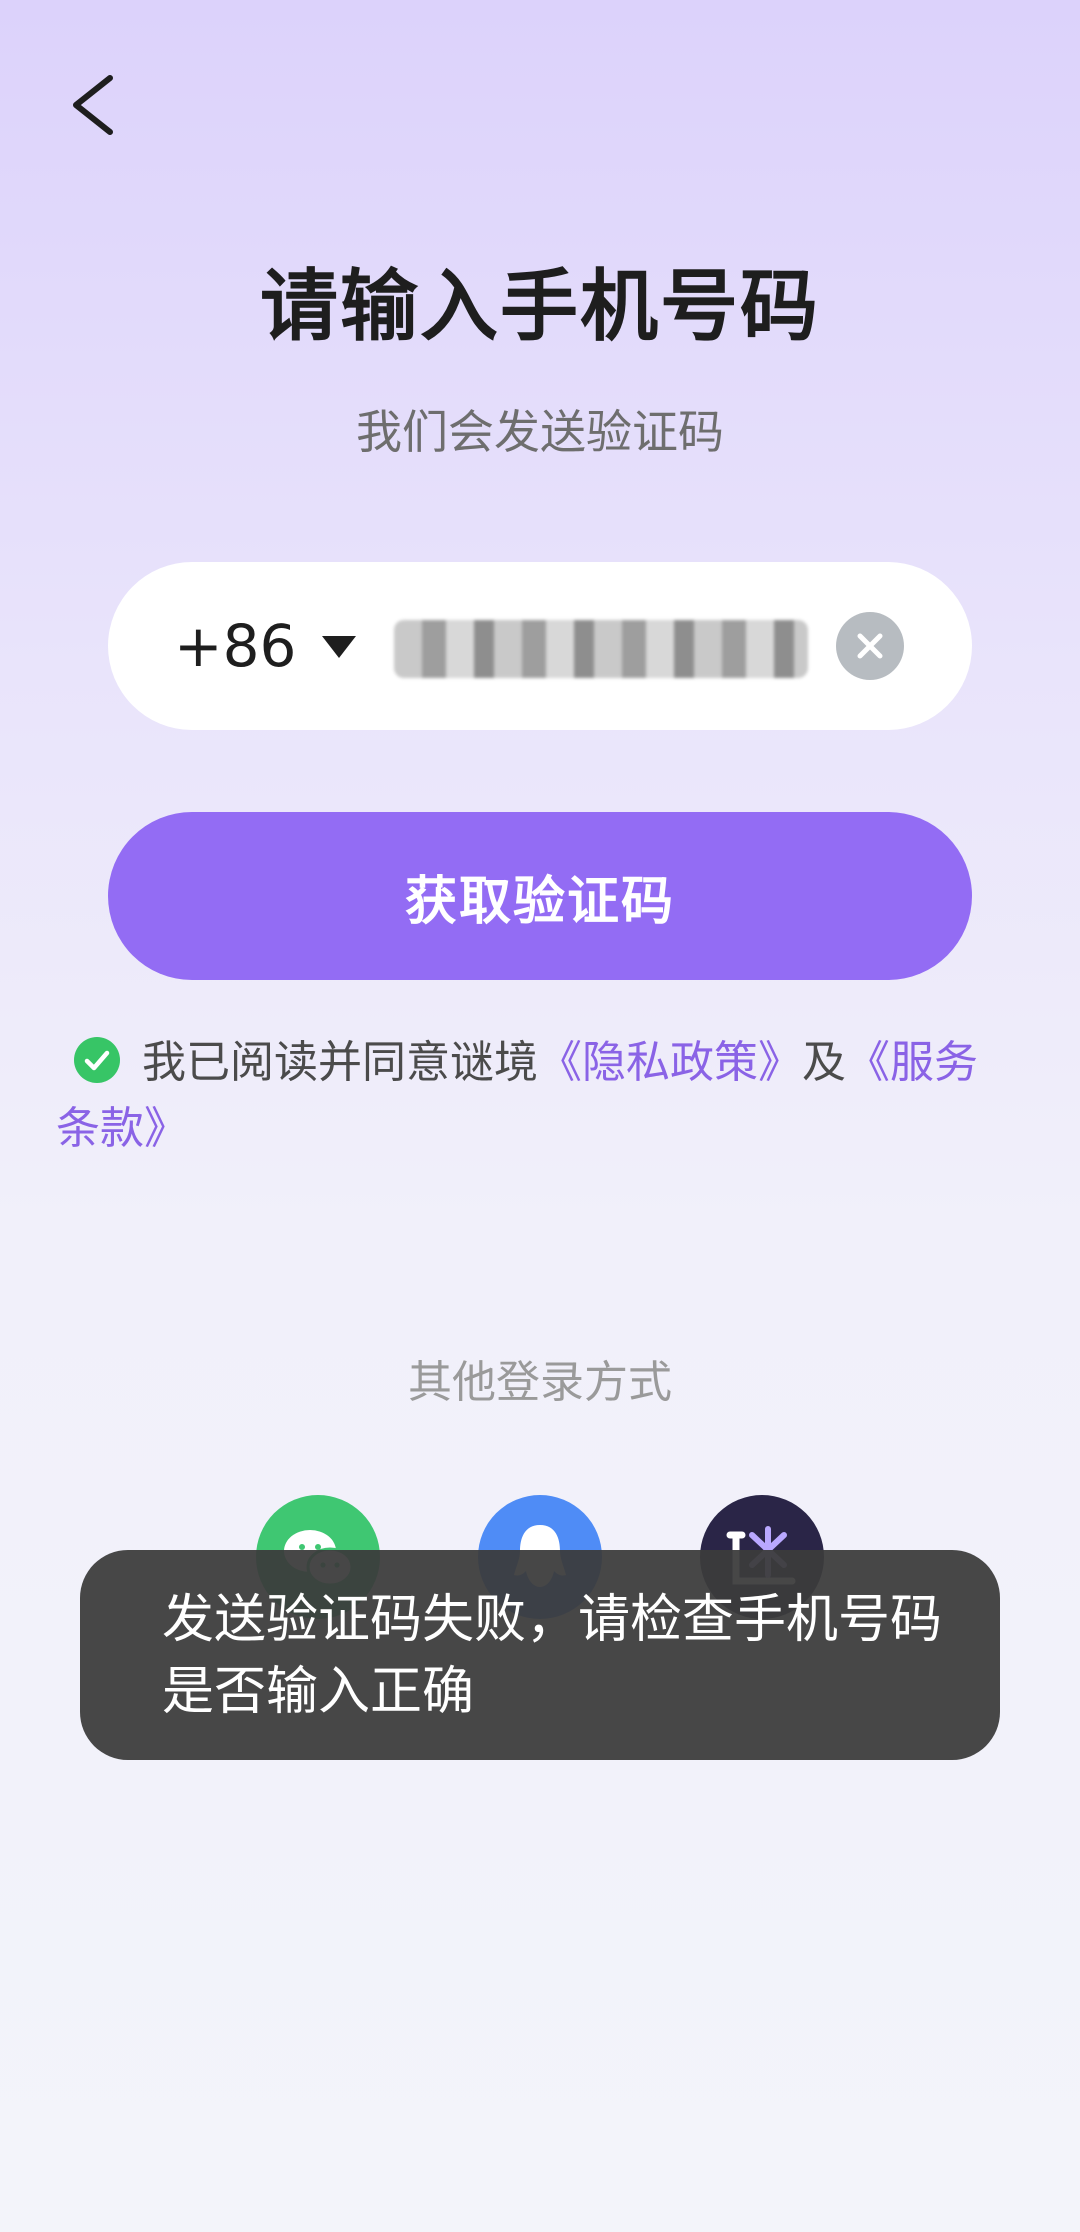 Image resolution: width=1080 pixels, height=2232 pixels. What do you see at coordinates (540, 432) in the screenshot?
I see `page-subtitle: 我们会发送验证码` at bounding box center [540, 432].